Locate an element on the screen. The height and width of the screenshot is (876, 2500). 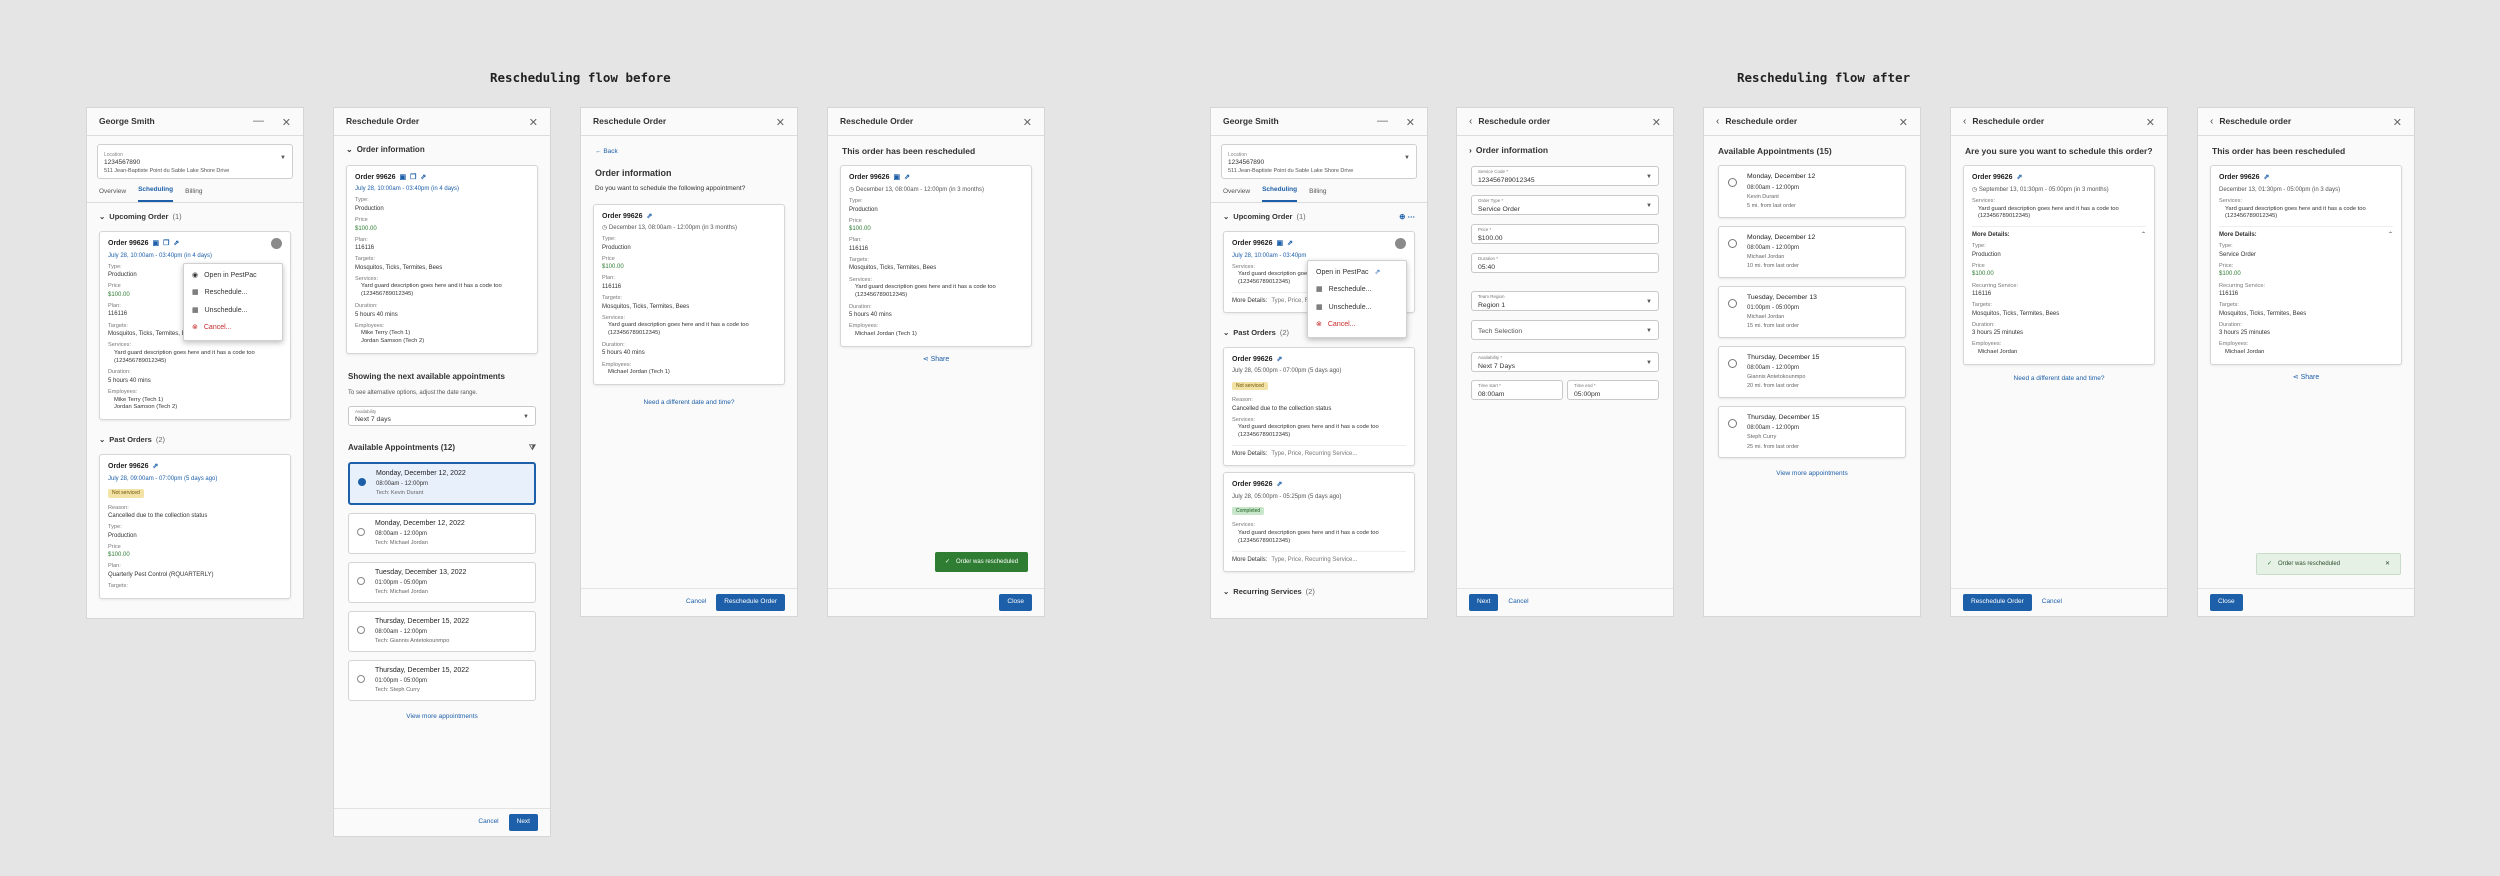
upcoming-header: ⌄ Upcoming Order (1) ⊕ ⋯ is located at coordinates (1319, 215).